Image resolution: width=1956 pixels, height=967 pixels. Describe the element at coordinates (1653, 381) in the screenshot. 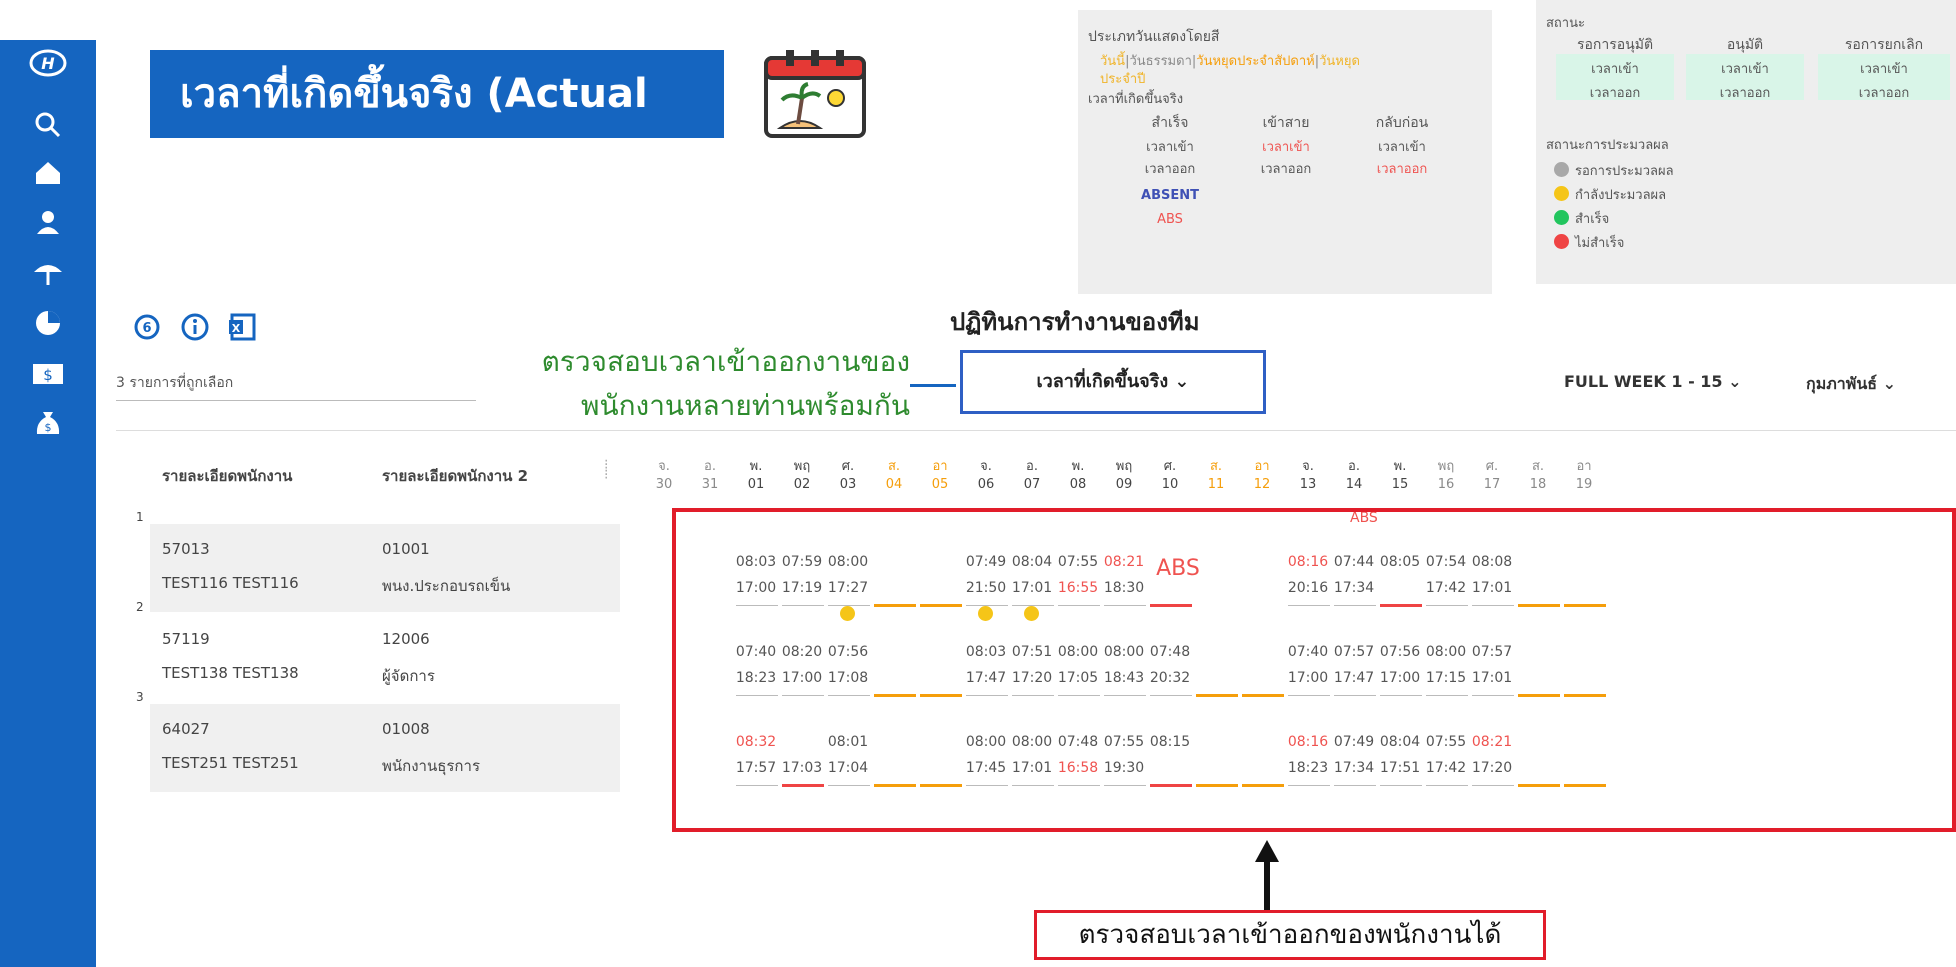

I see `week-dropdown: FULL WEEK 1 - 15 ⌄` at that location.